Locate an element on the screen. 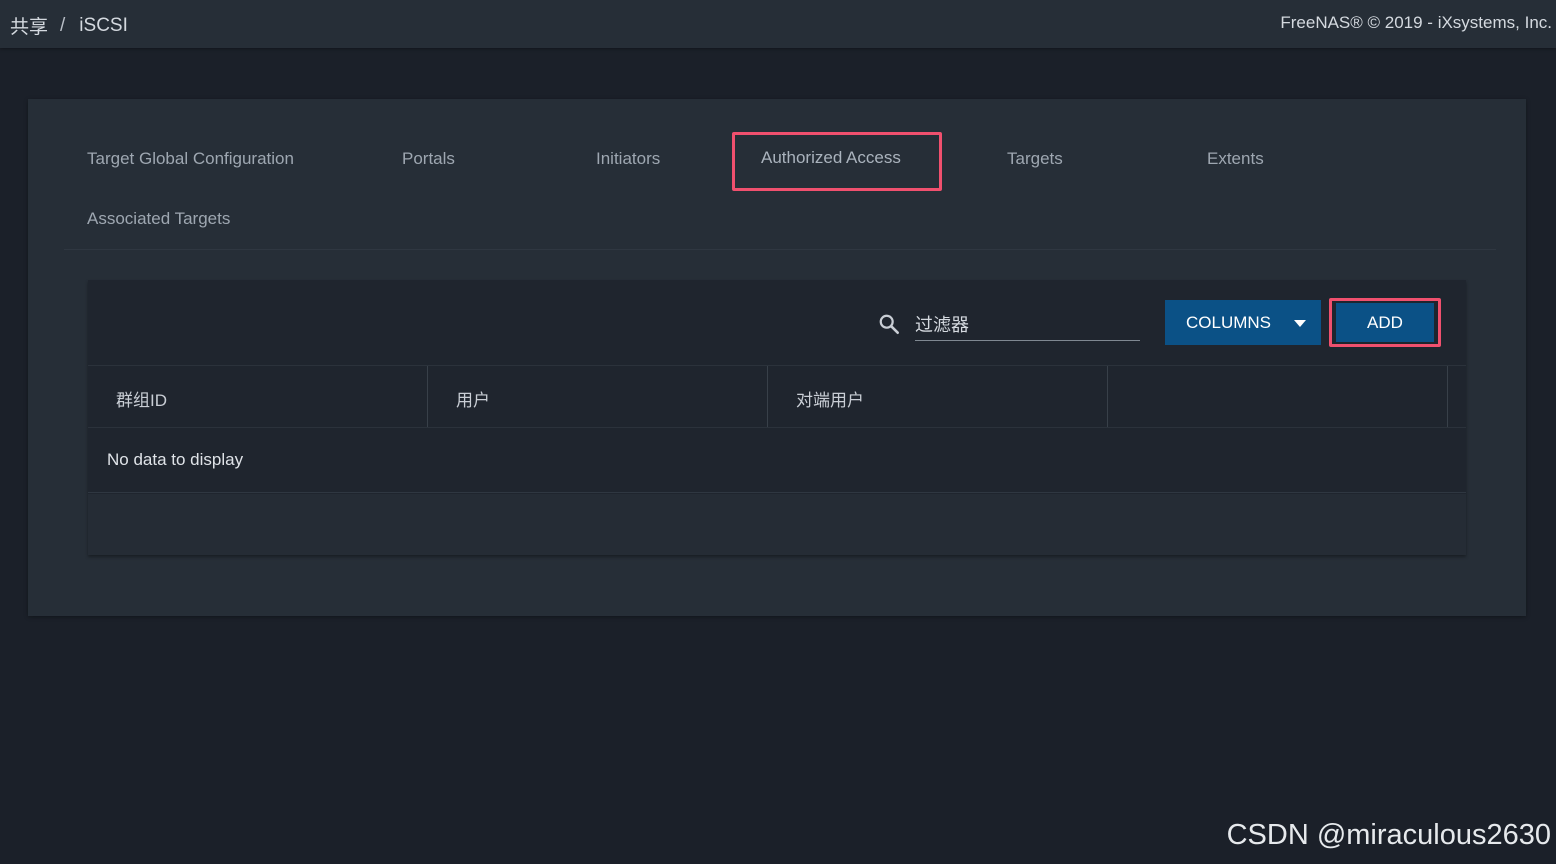 The image size is (1556, 864). table-toolbar: COLUMNS ADD is located at coordinates (777, 322).